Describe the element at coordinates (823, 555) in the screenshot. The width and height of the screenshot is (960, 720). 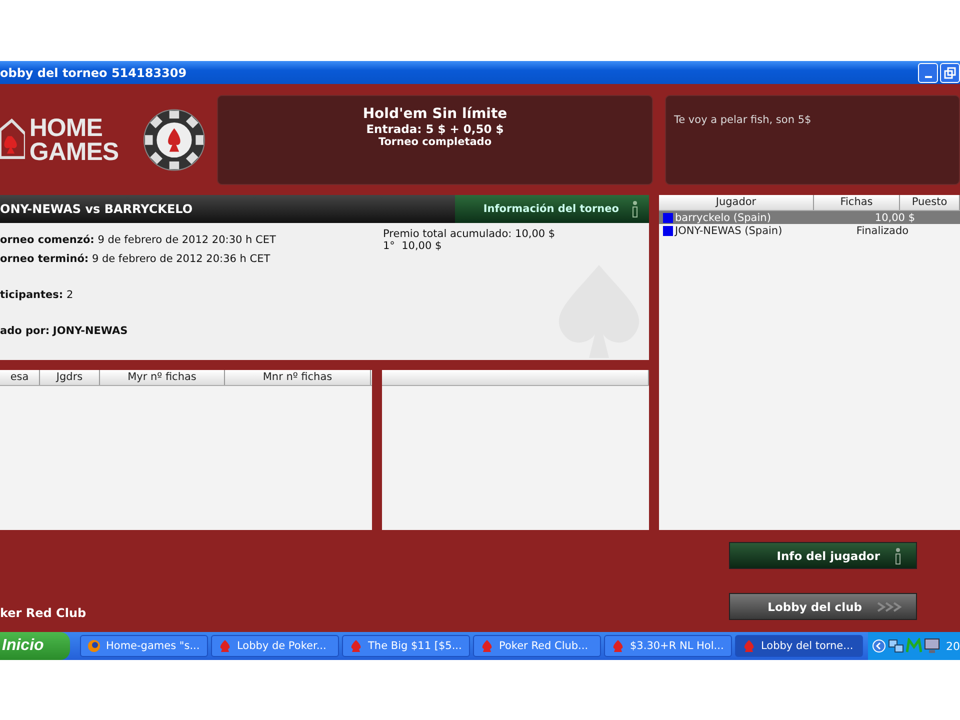
I see `player-info-button: Info del jugador` at that location.